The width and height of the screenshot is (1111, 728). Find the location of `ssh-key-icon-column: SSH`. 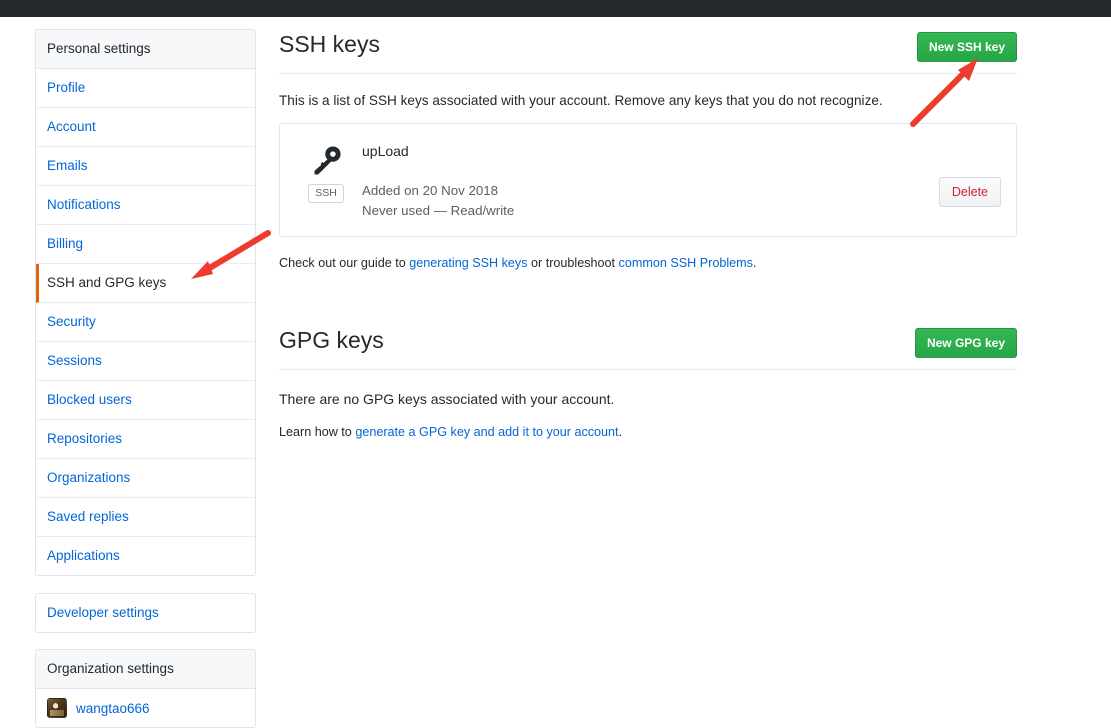

ssh-key-icon-column: SSH is located at coordinates (326, 171).